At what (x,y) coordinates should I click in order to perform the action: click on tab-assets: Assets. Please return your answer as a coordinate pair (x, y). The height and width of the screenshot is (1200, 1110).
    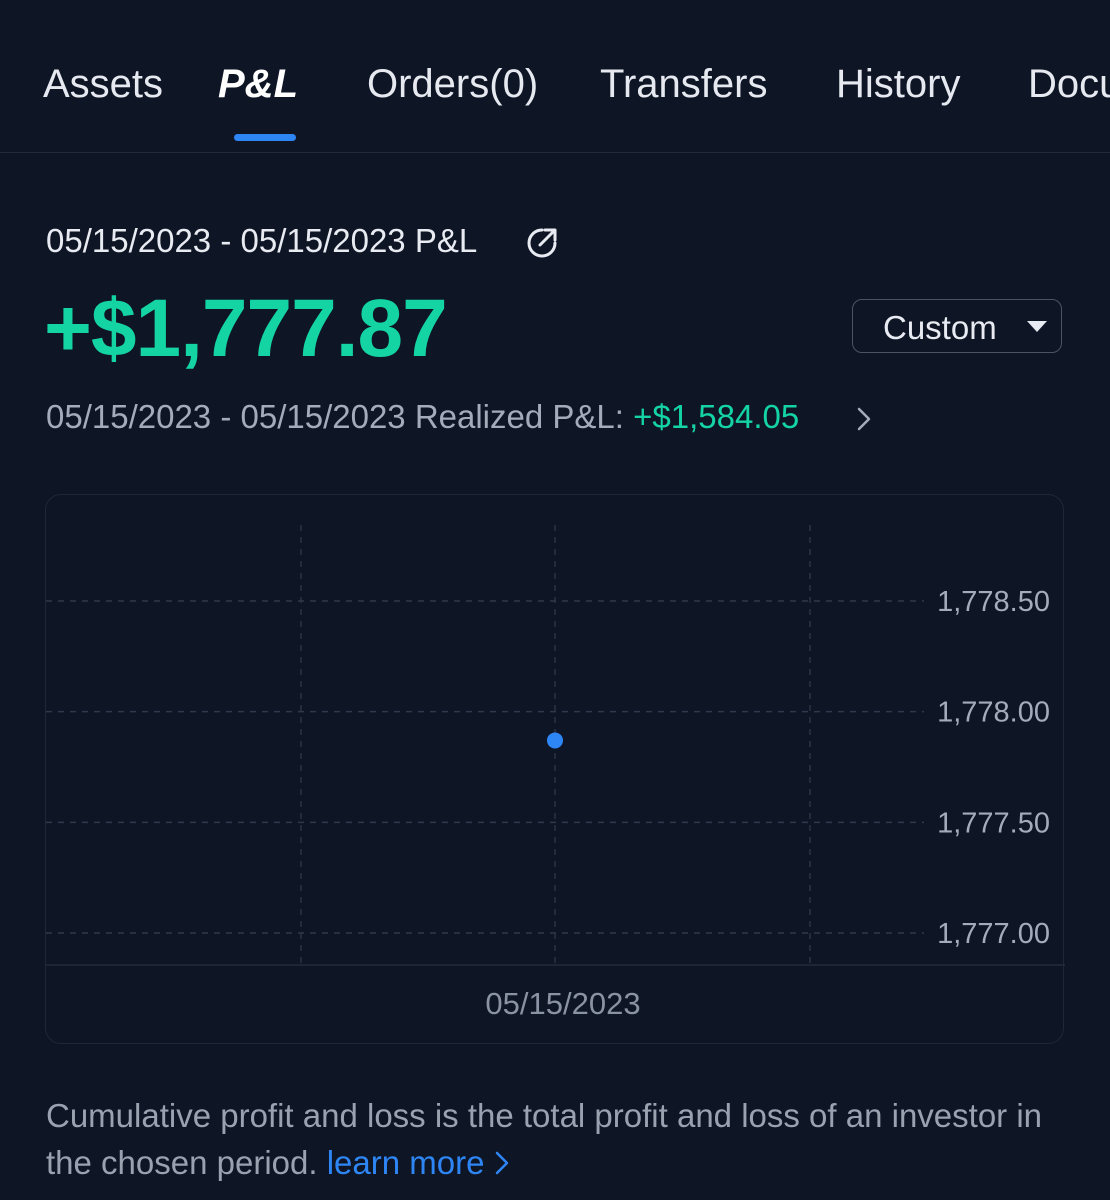
    Looking at the image, I should click on (103, 84).